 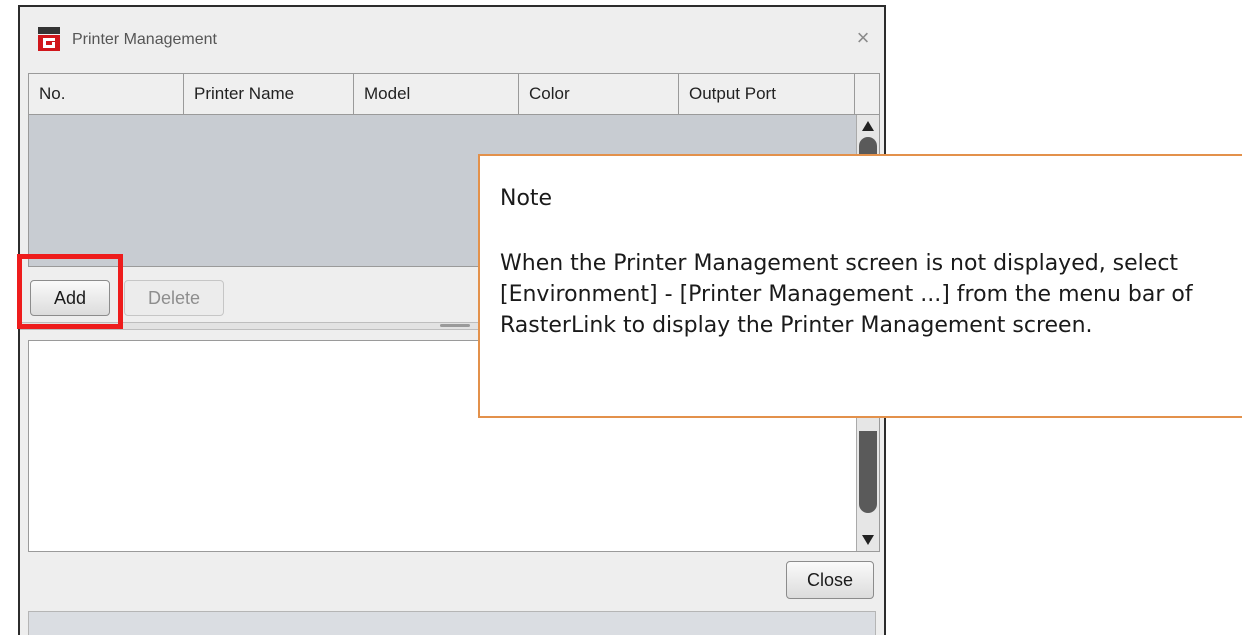 I want to click on window-title: Printer Management, so click(x=144, y=39).